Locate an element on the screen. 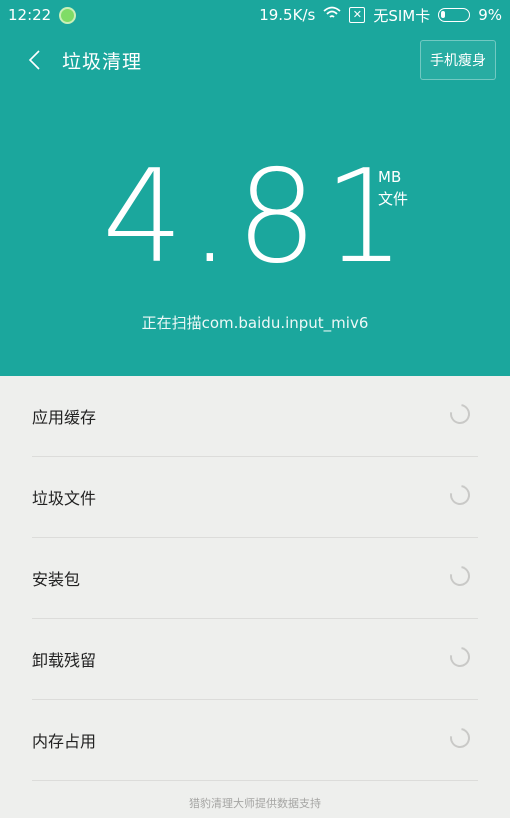  junk-size-unit: MB 文件 is located at coordinates (393, 188).